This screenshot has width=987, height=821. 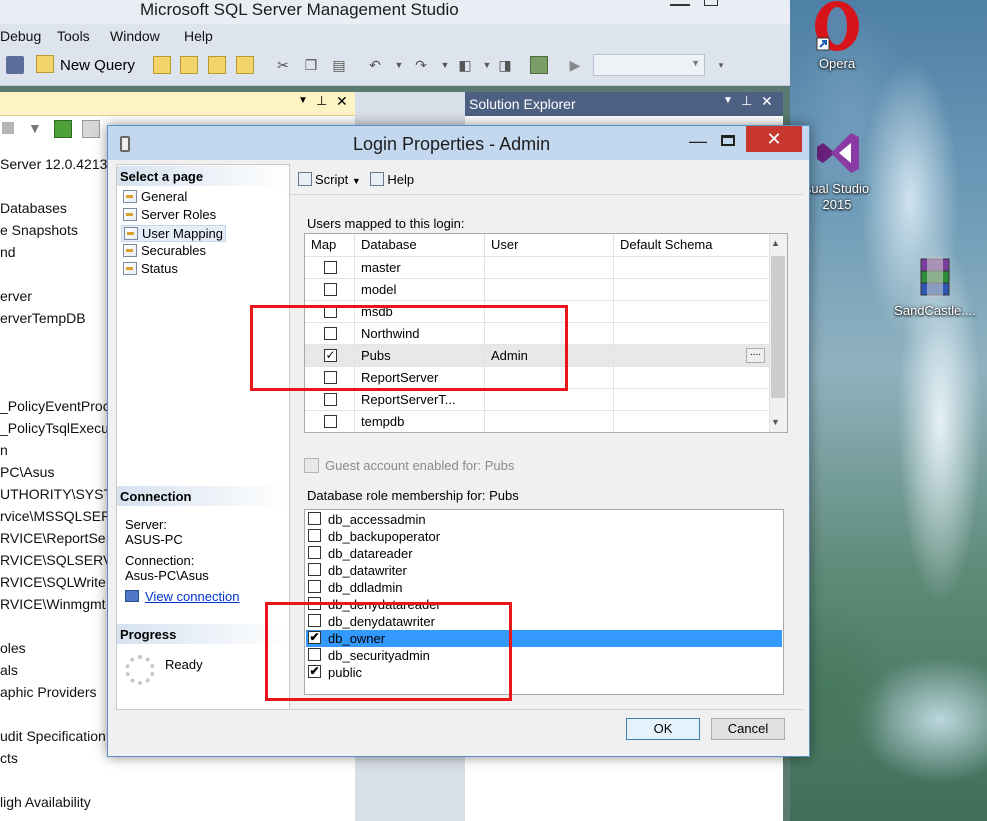 I want to click on stop-icon, so click(x=8, y=128).